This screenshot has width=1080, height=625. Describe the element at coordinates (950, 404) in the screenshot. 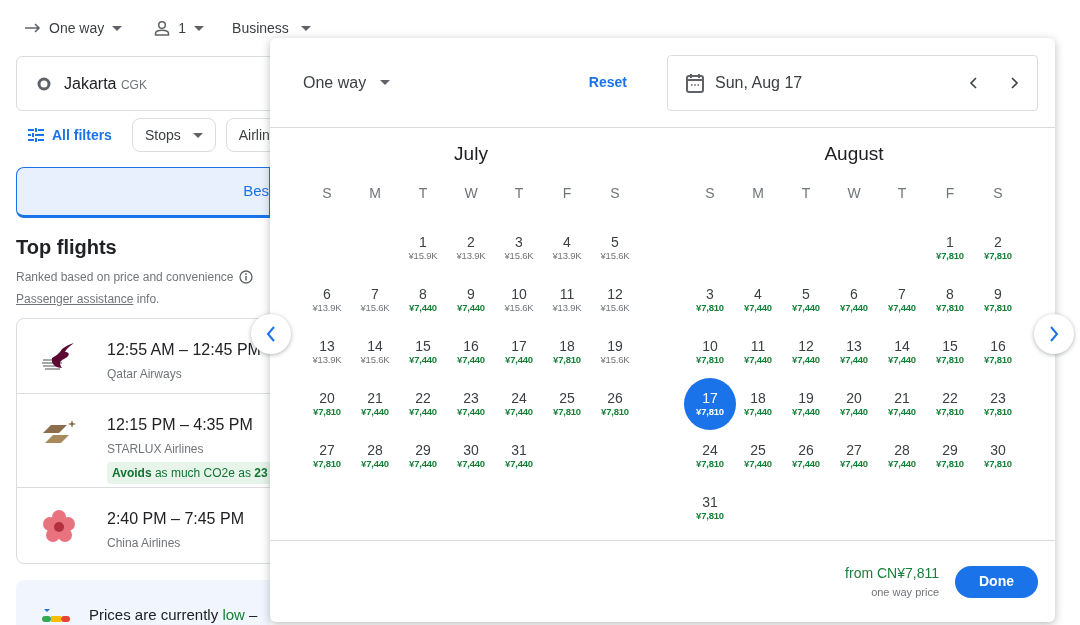

I see `calendar-day: 22 ¥7,810` at that location.